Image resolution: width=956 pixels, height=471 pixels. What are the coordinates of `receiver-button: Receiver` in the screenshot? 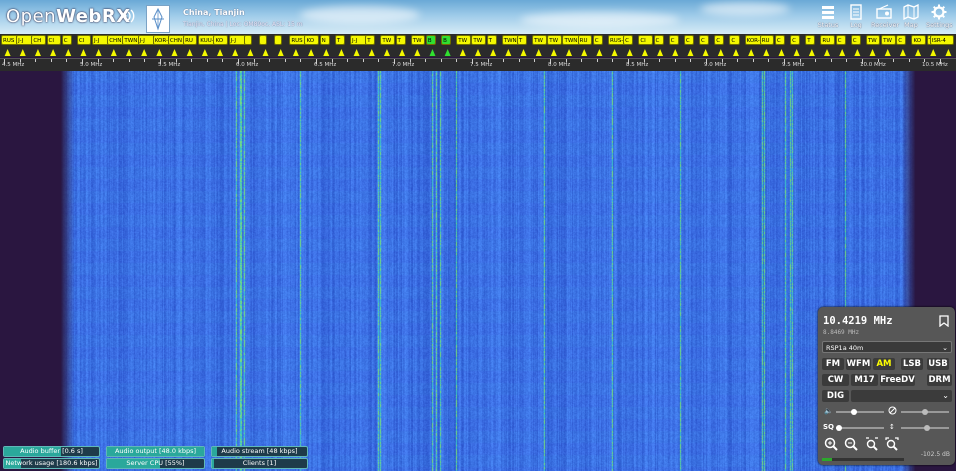 It's located at (885, 18).